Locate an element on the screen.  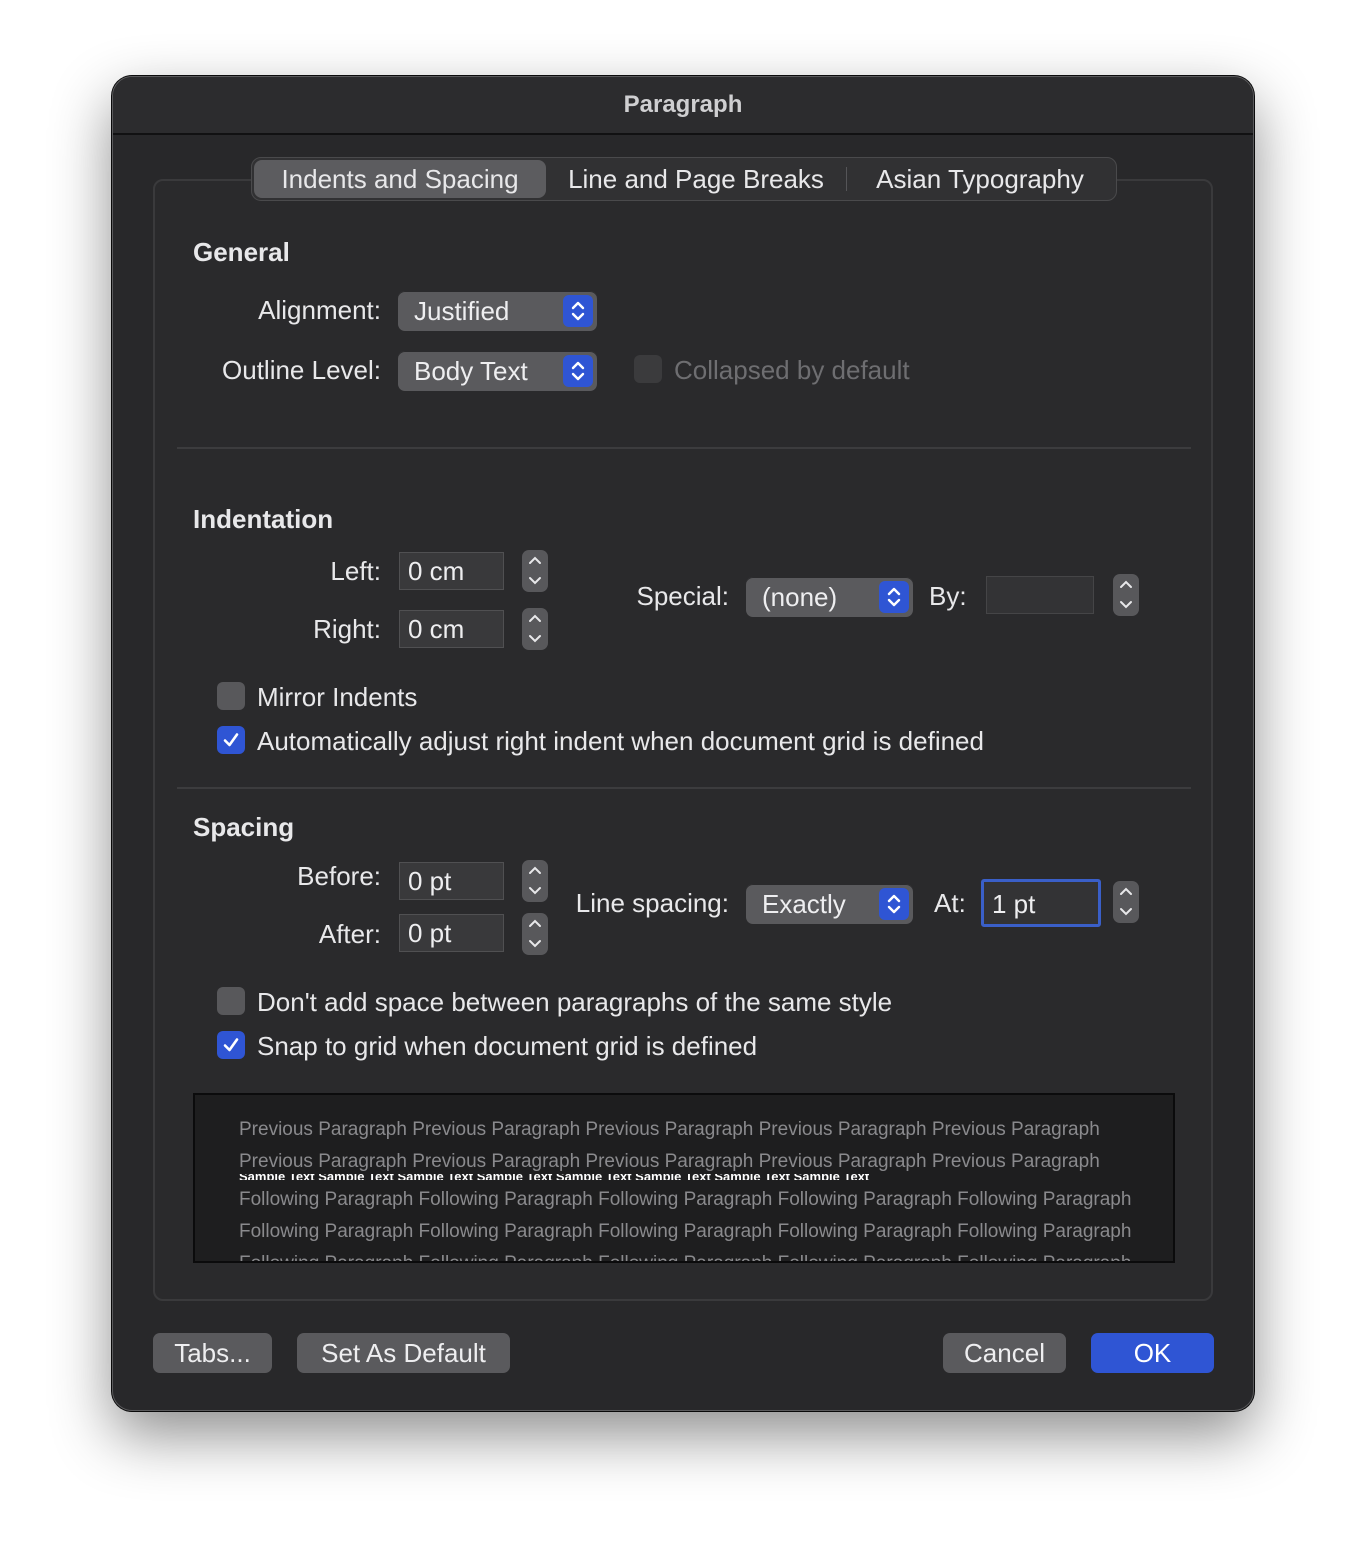
left-indent-stepper is located at coordinates (535, 571).